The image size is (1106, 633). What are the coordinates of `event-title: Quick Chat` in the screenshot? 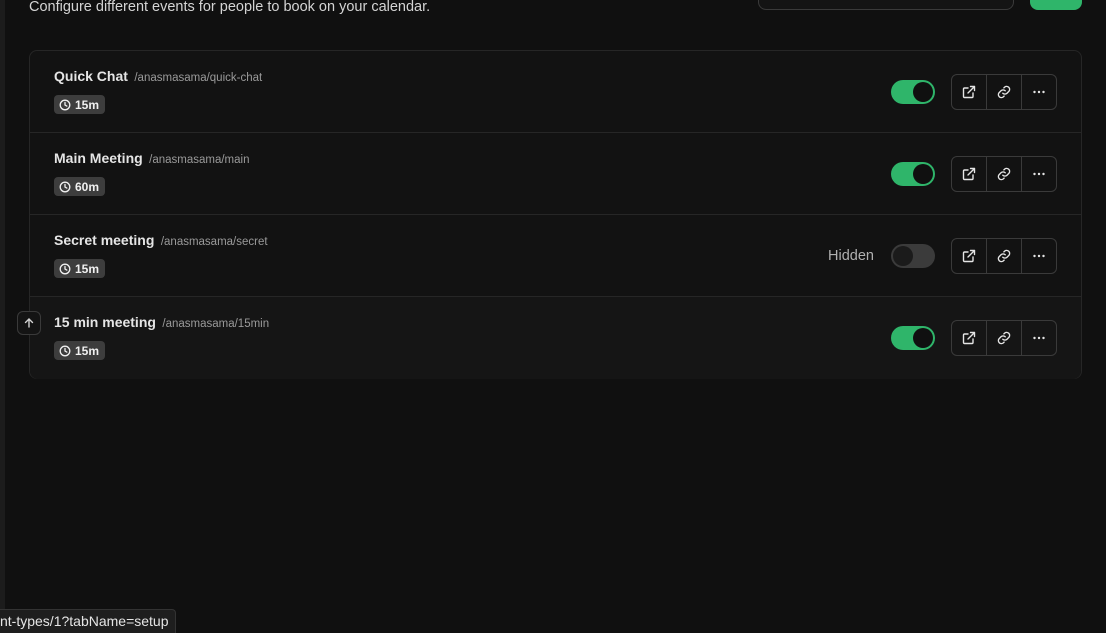 It's located at (91, 76).